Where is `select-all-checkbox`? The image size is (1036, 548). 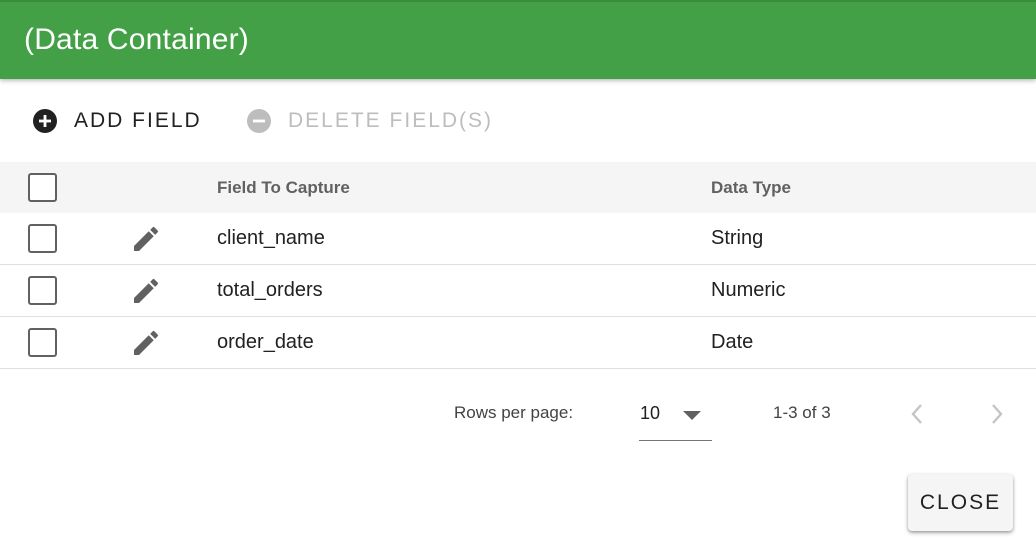
select-all-checkbox is located at coordinates (42, 187).